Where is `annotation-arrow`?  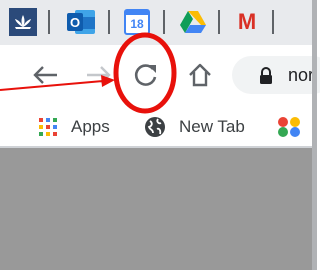
annotation-arrow is located at coordinates (52, 85).